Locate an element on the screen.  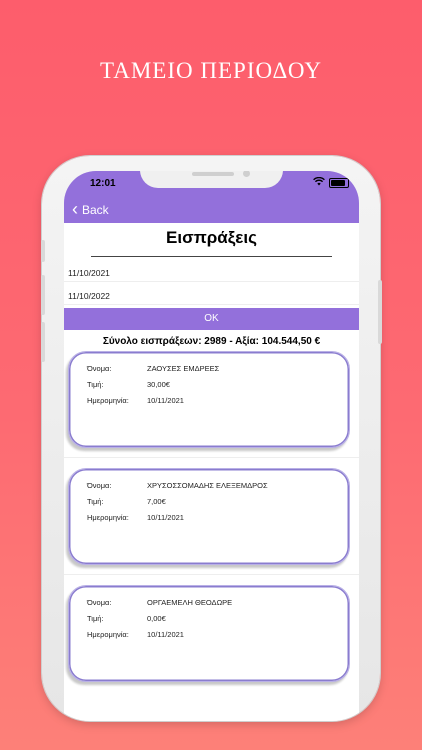
ok-button: OK is located at coordinates (211, 319).